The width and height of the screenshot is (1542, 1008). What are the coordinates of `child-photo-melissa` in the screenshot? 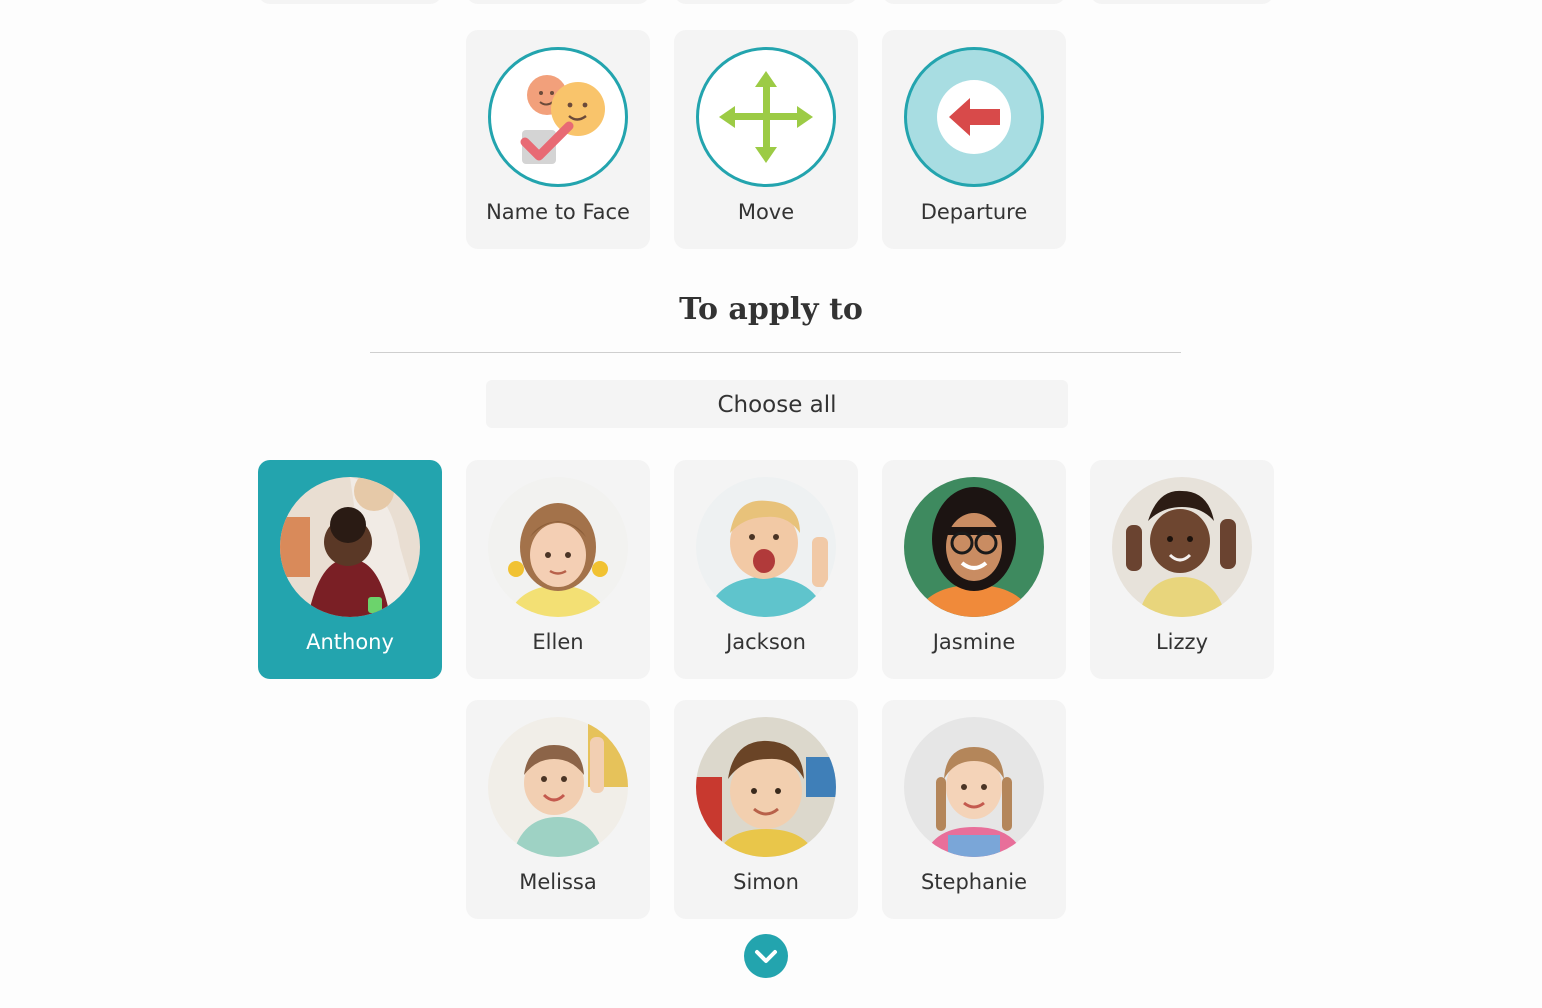 It's located at (558, 787).